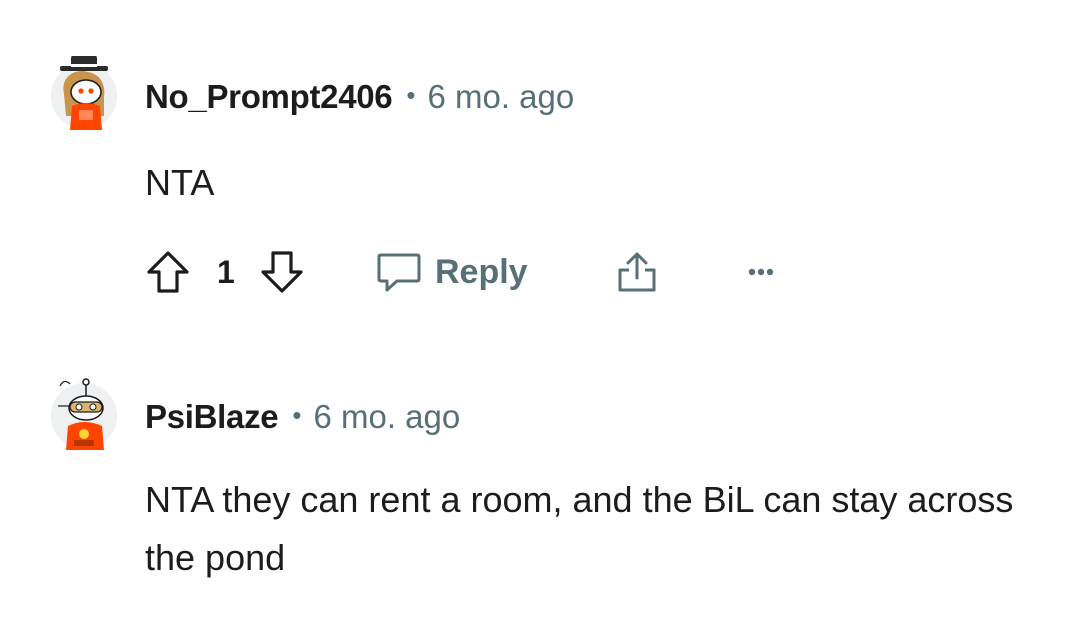  I want to click on downvote-button, so click(282, 272).